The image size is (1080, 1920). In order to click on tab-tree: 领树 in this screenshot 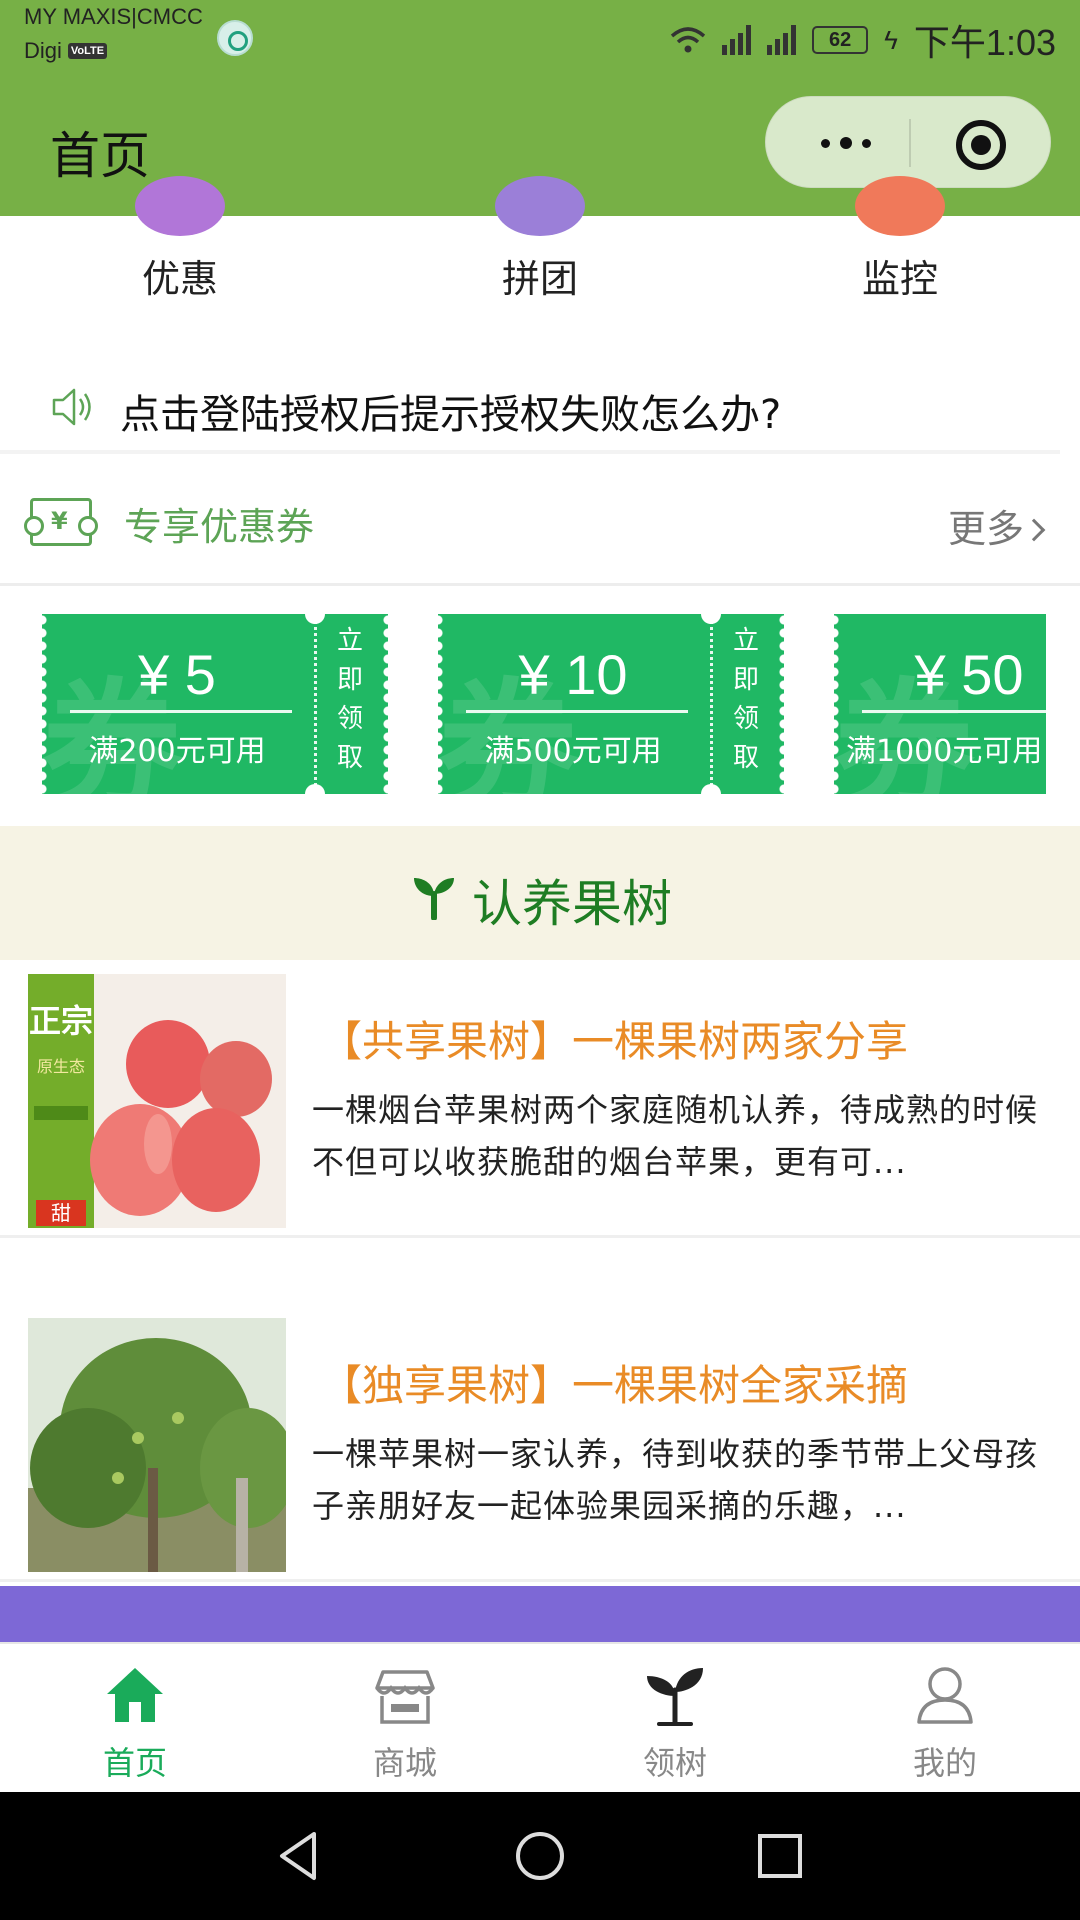, I will do `click(675, 1719)`.